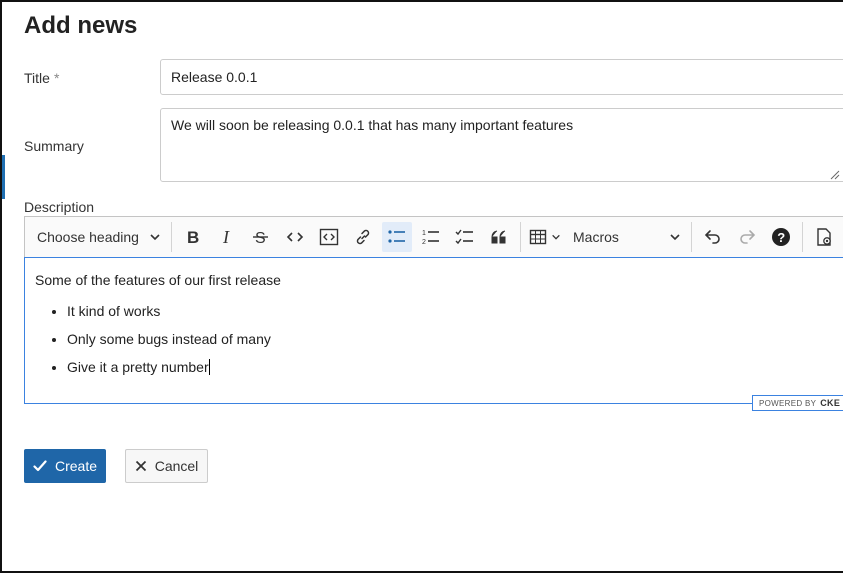  I want to click on help-button: ?, so click(781, 237).